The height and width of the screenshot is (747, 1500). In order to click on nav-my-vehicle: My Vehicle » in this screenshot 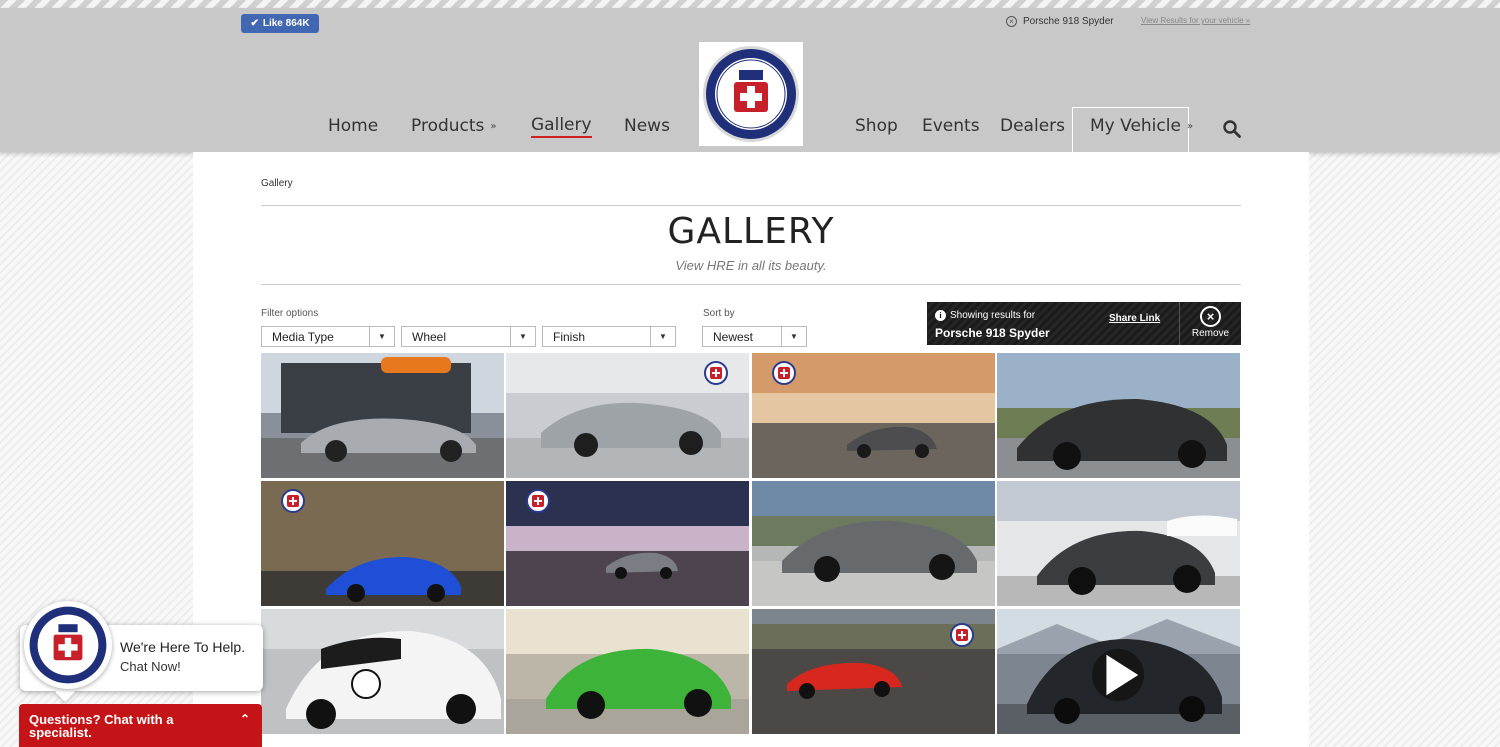, I will do `click(1141, 126)`.